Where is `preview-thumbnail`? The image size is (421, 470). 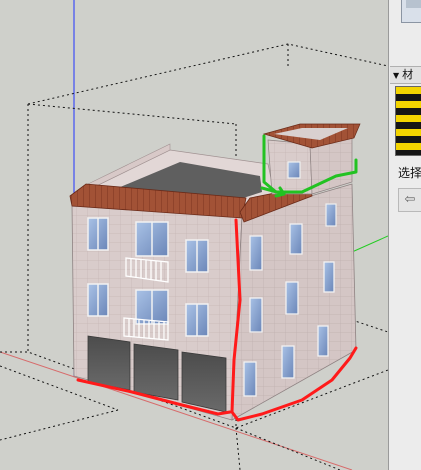 preview-thumbnail is located at coordinates (411, 11).